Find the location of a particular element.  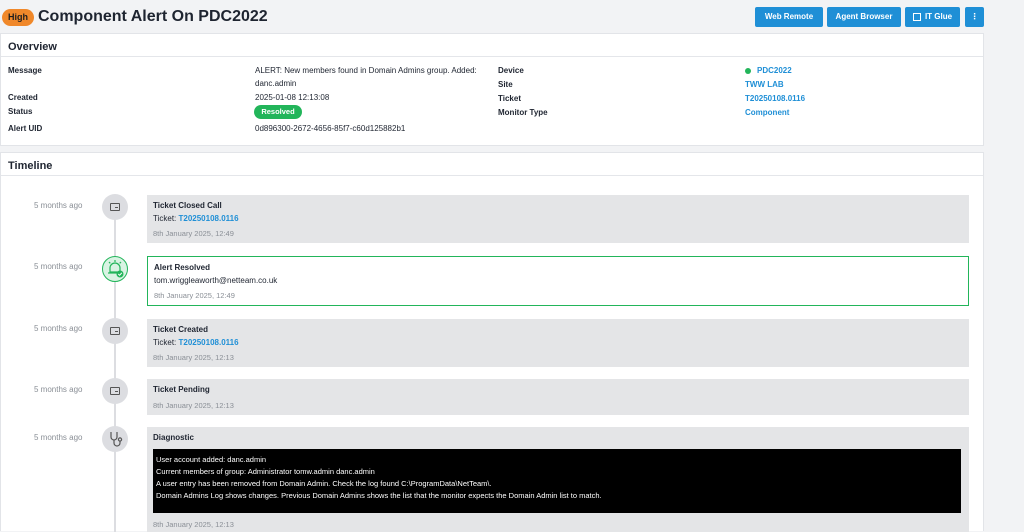

alert-uid-label: Alert UID is located at coordinates (25, 128).